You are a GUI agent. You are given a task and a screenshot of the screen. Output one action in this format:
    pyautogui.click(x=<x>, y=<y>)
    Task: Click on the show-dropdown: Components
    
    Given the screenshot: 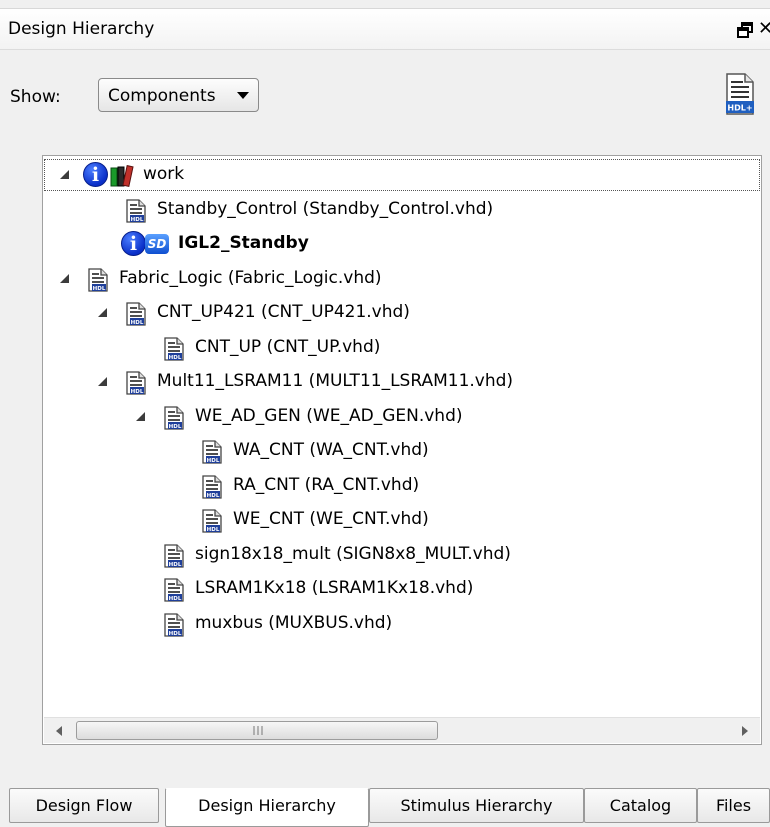 What is the action you would take?
    pyautogui.click(x=178, y=95)
    